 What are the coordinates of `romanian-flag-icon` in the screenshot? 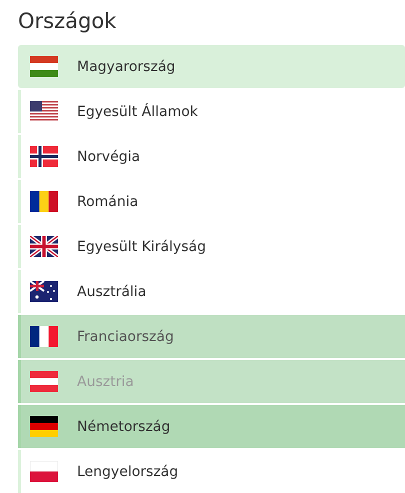 It's located at (44, 201).